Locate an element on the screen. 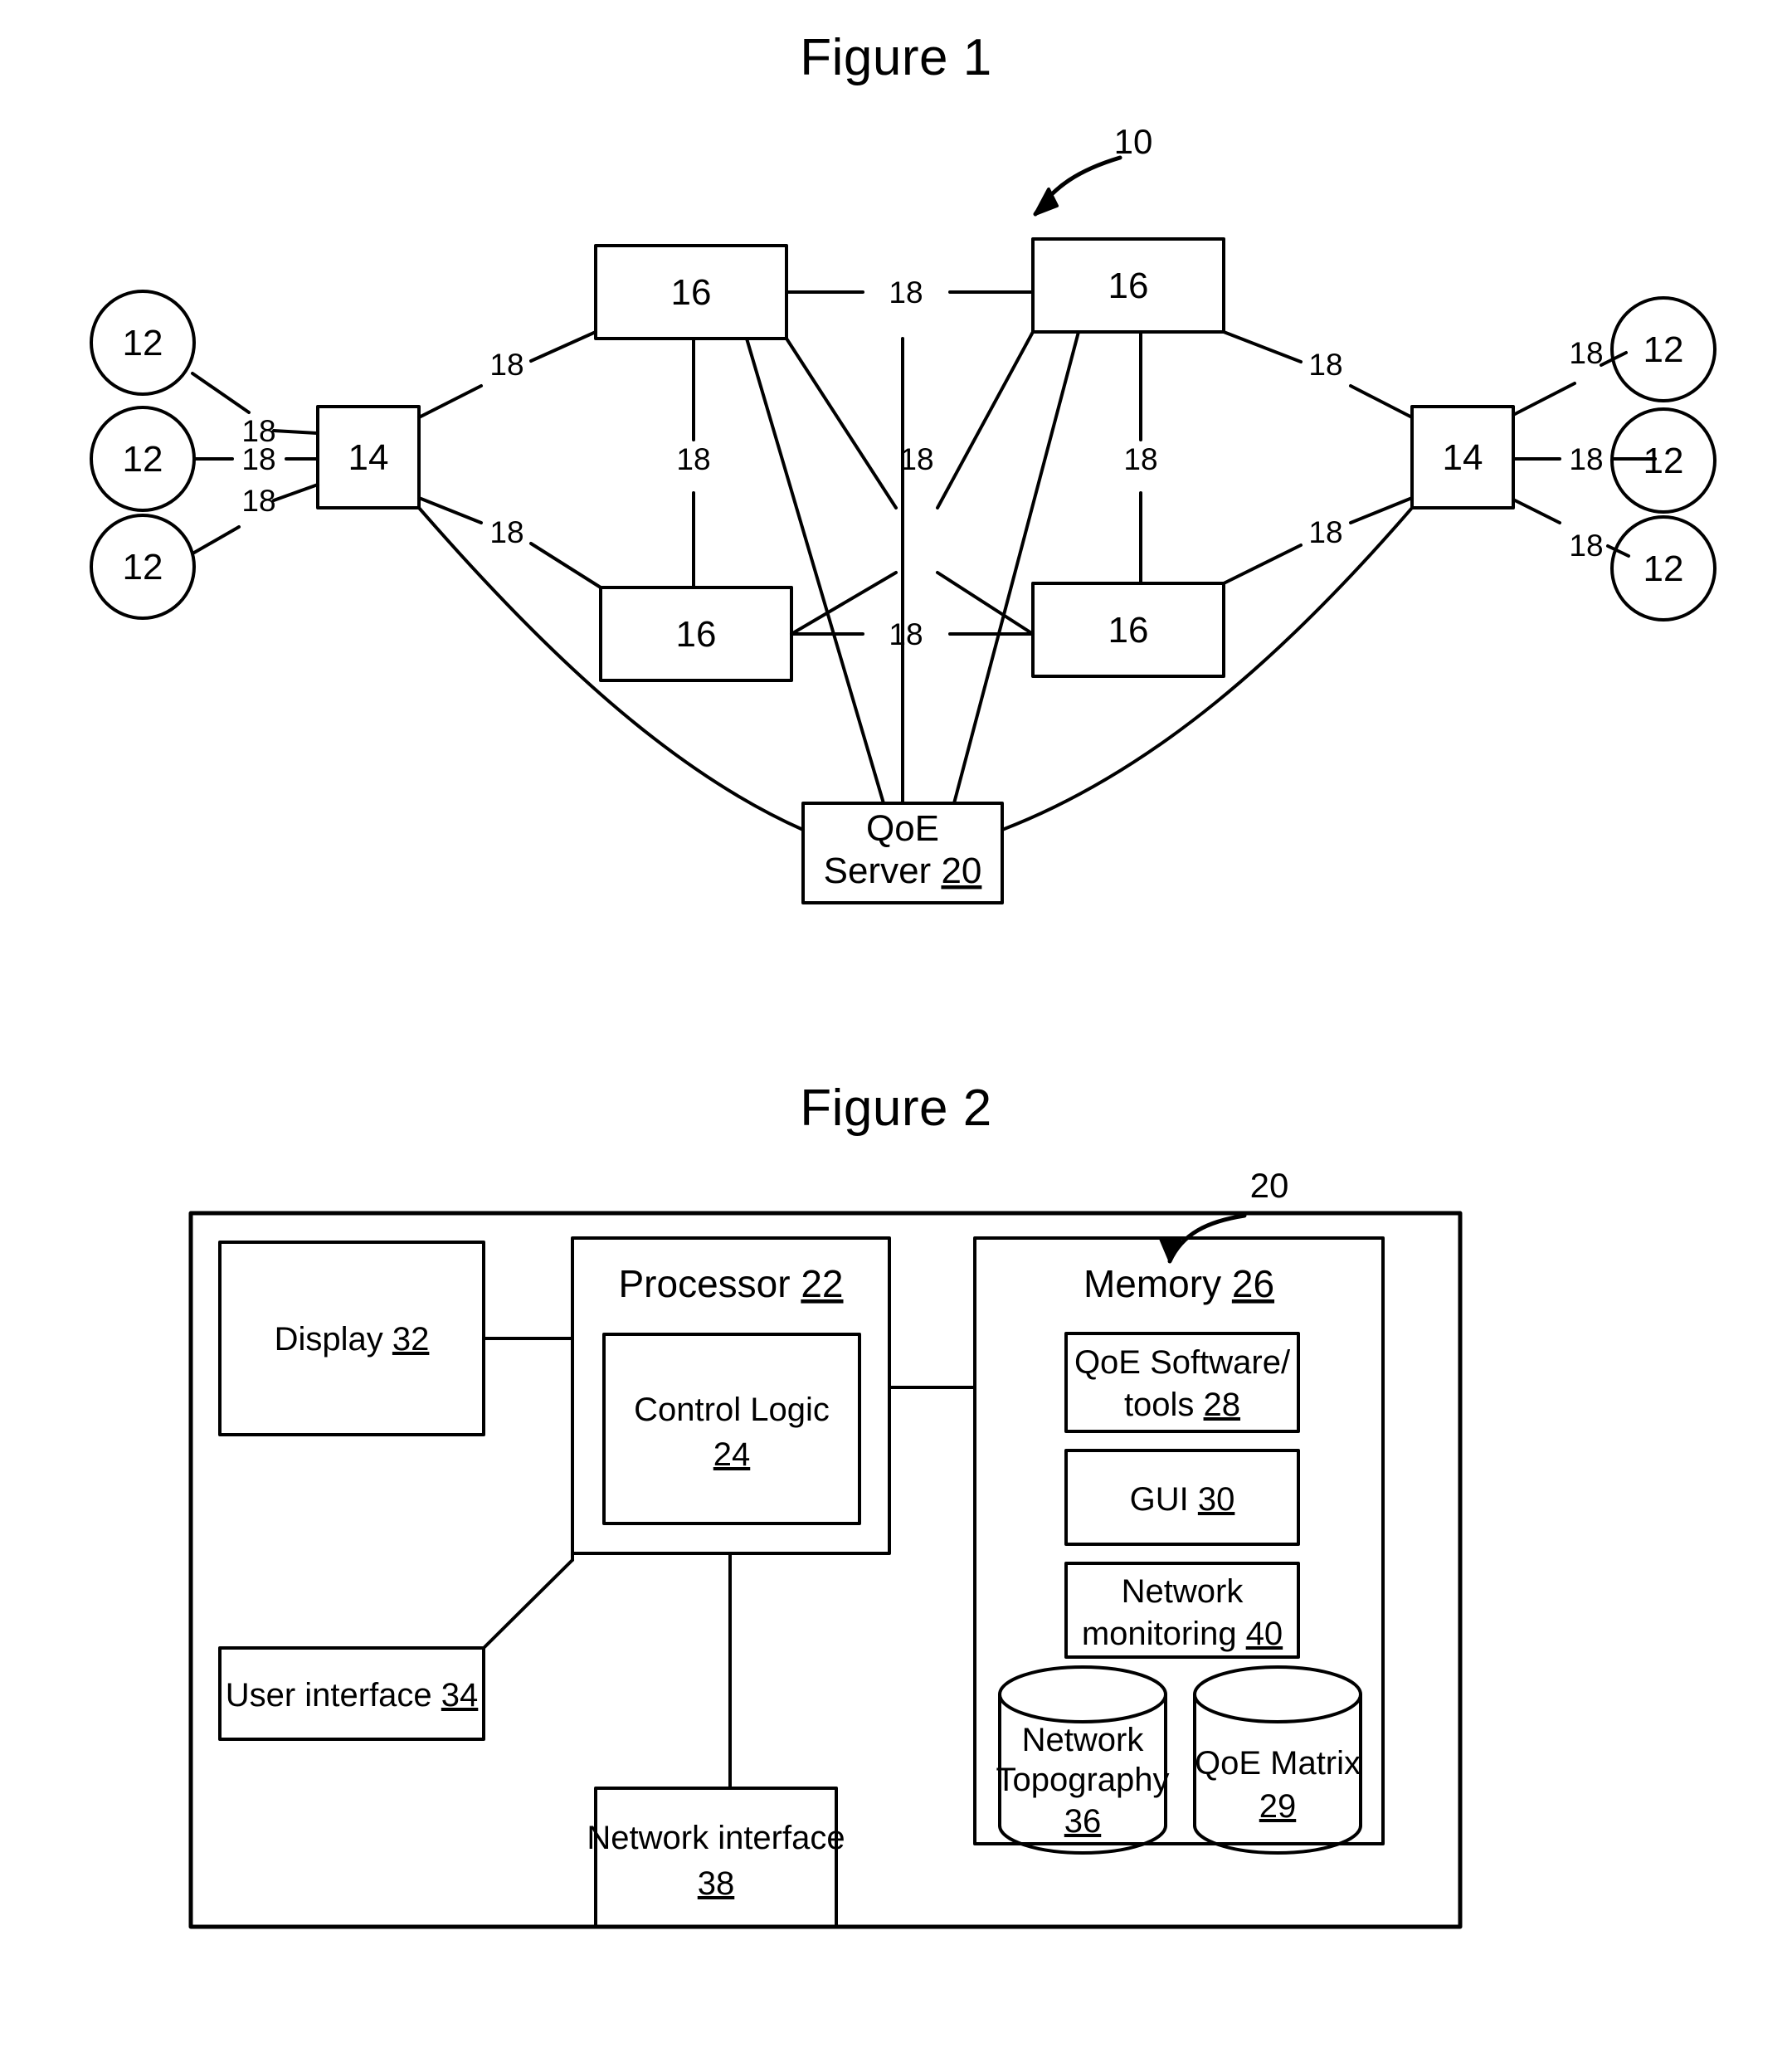  qoe-software-label-line1: QoE Software/ is located at coordinates (1182, 1362).